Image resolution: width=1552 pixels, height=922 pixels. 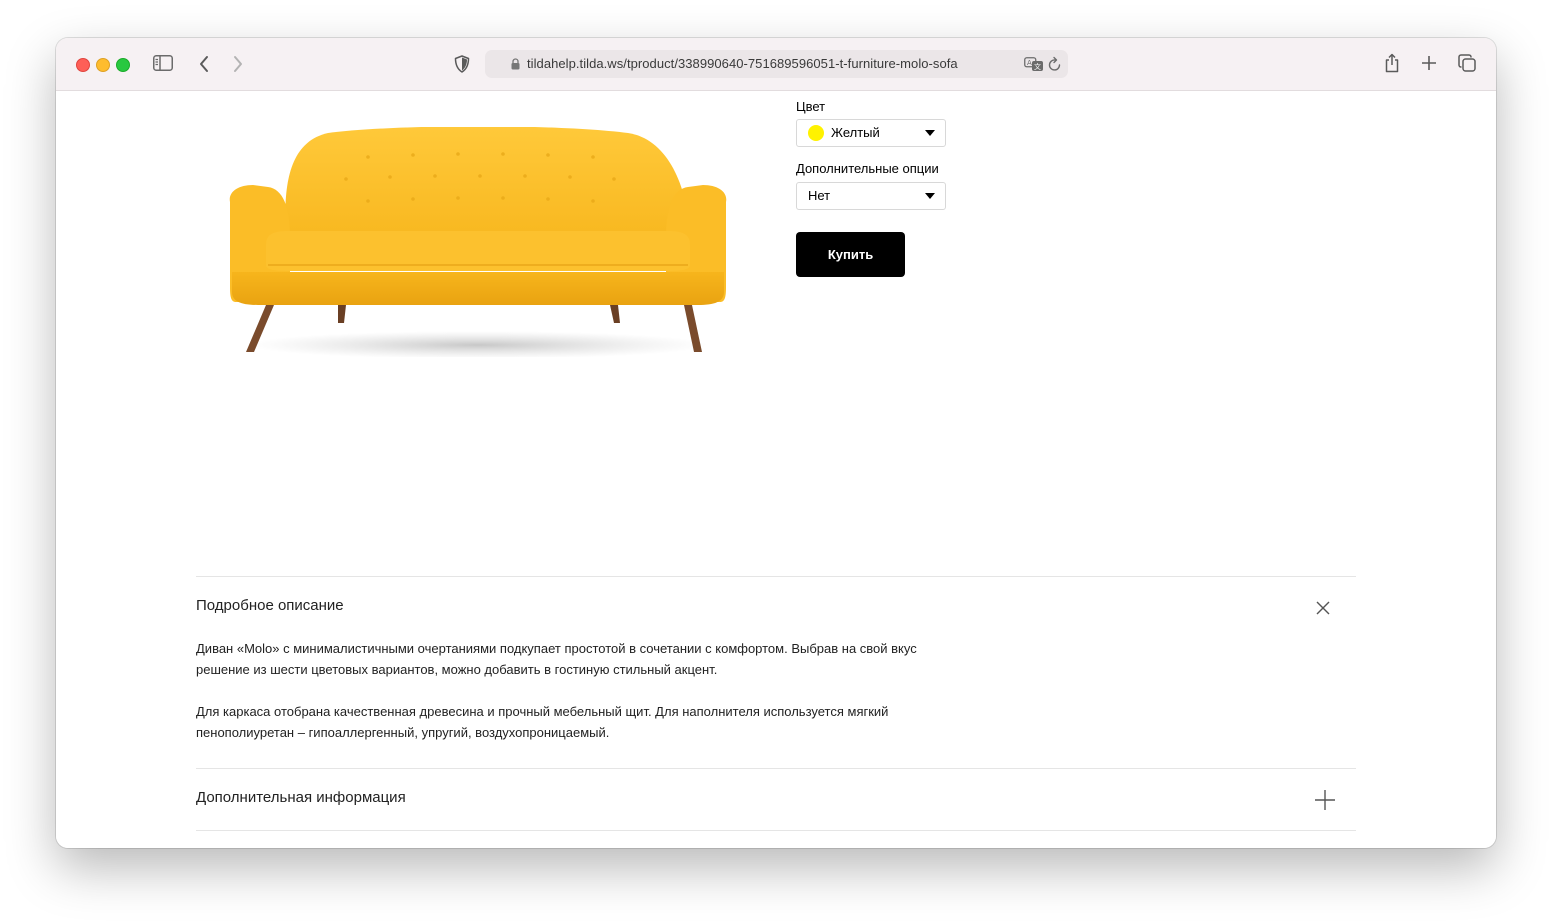 What do you see at coordinates (270, 605) in the screenshot?
I see `description-accordion-title: Подробное описание` at bounding box center [270, 605].